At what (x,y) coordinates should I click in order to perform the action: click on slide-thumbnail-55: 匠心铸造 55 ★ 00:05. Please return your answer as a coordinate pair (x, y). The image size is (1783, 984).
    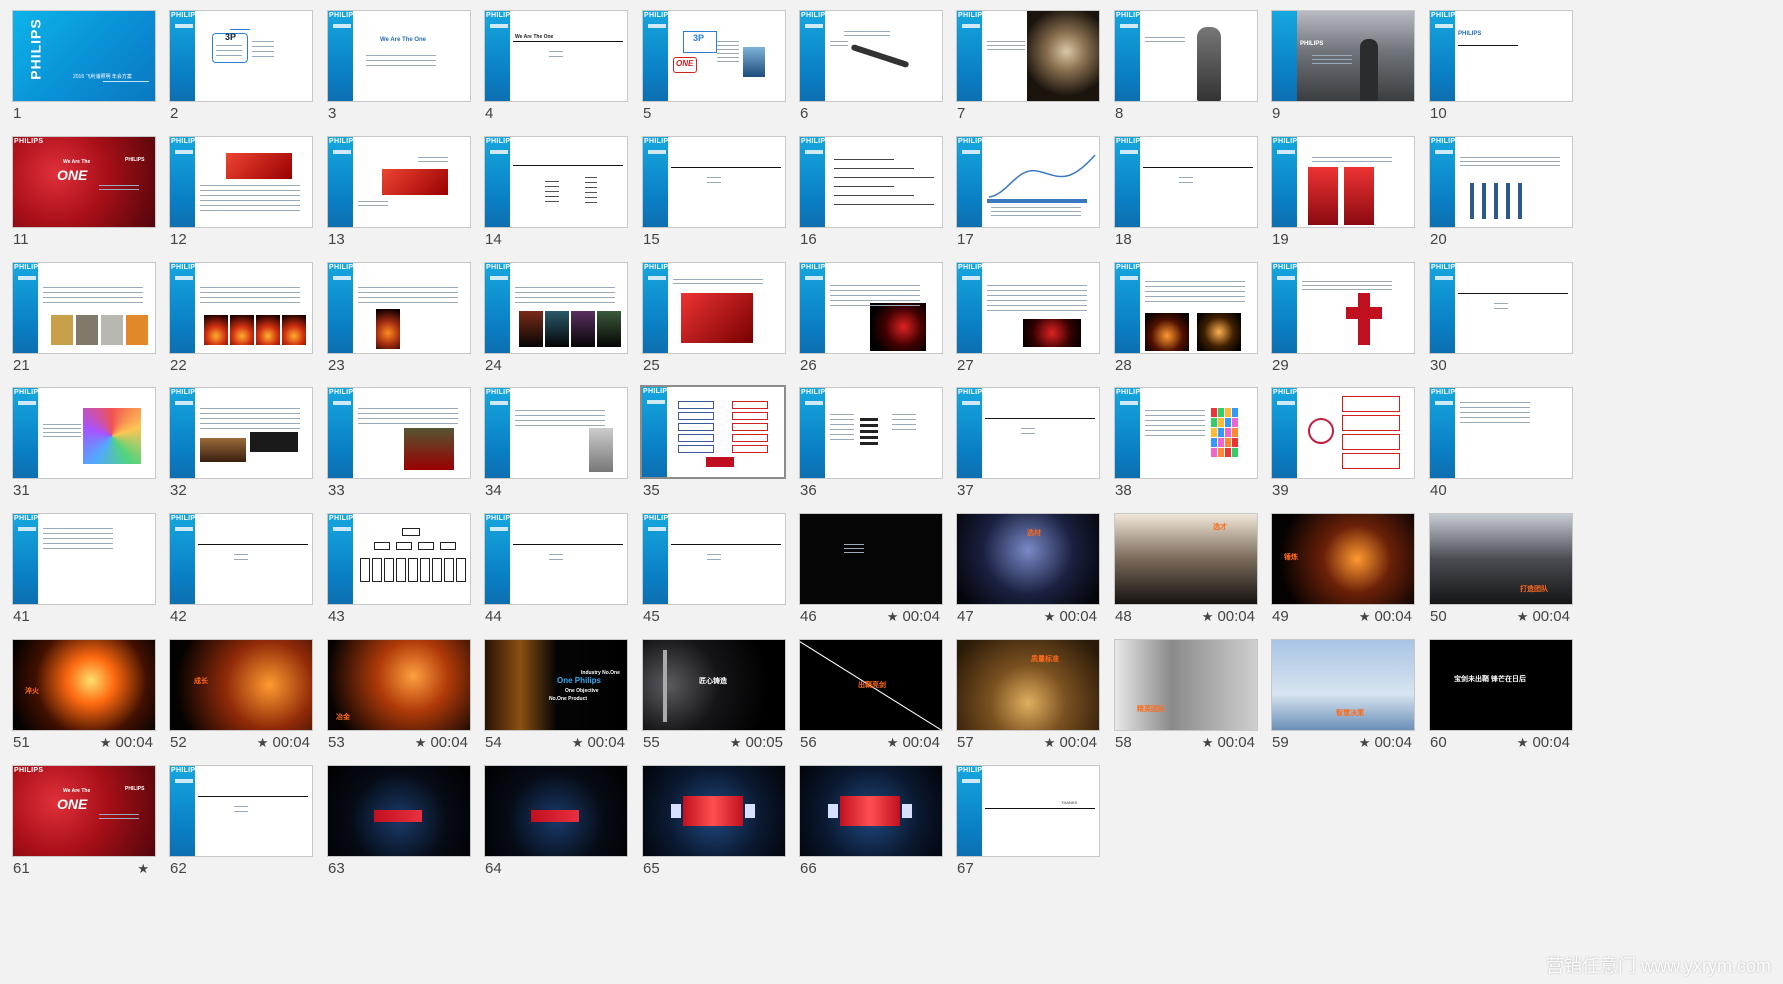
    Looking at the image, I should click on (714, 701).